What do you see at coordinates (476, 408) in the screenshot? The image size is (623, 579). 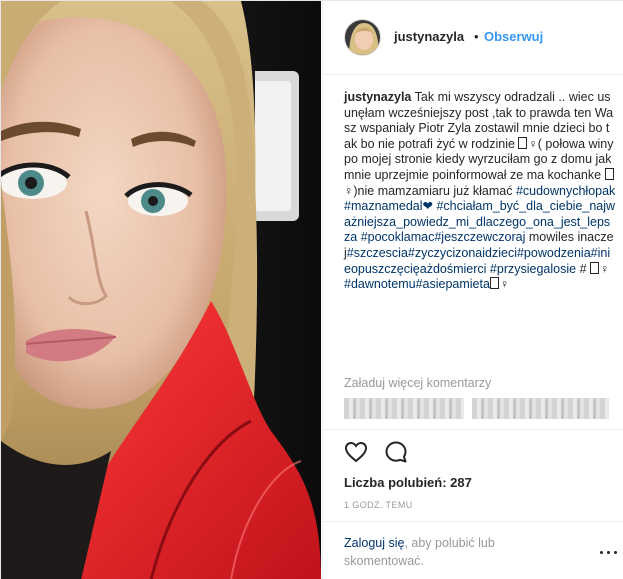 I see `blurred-comment` at bounding box center [476, 408].